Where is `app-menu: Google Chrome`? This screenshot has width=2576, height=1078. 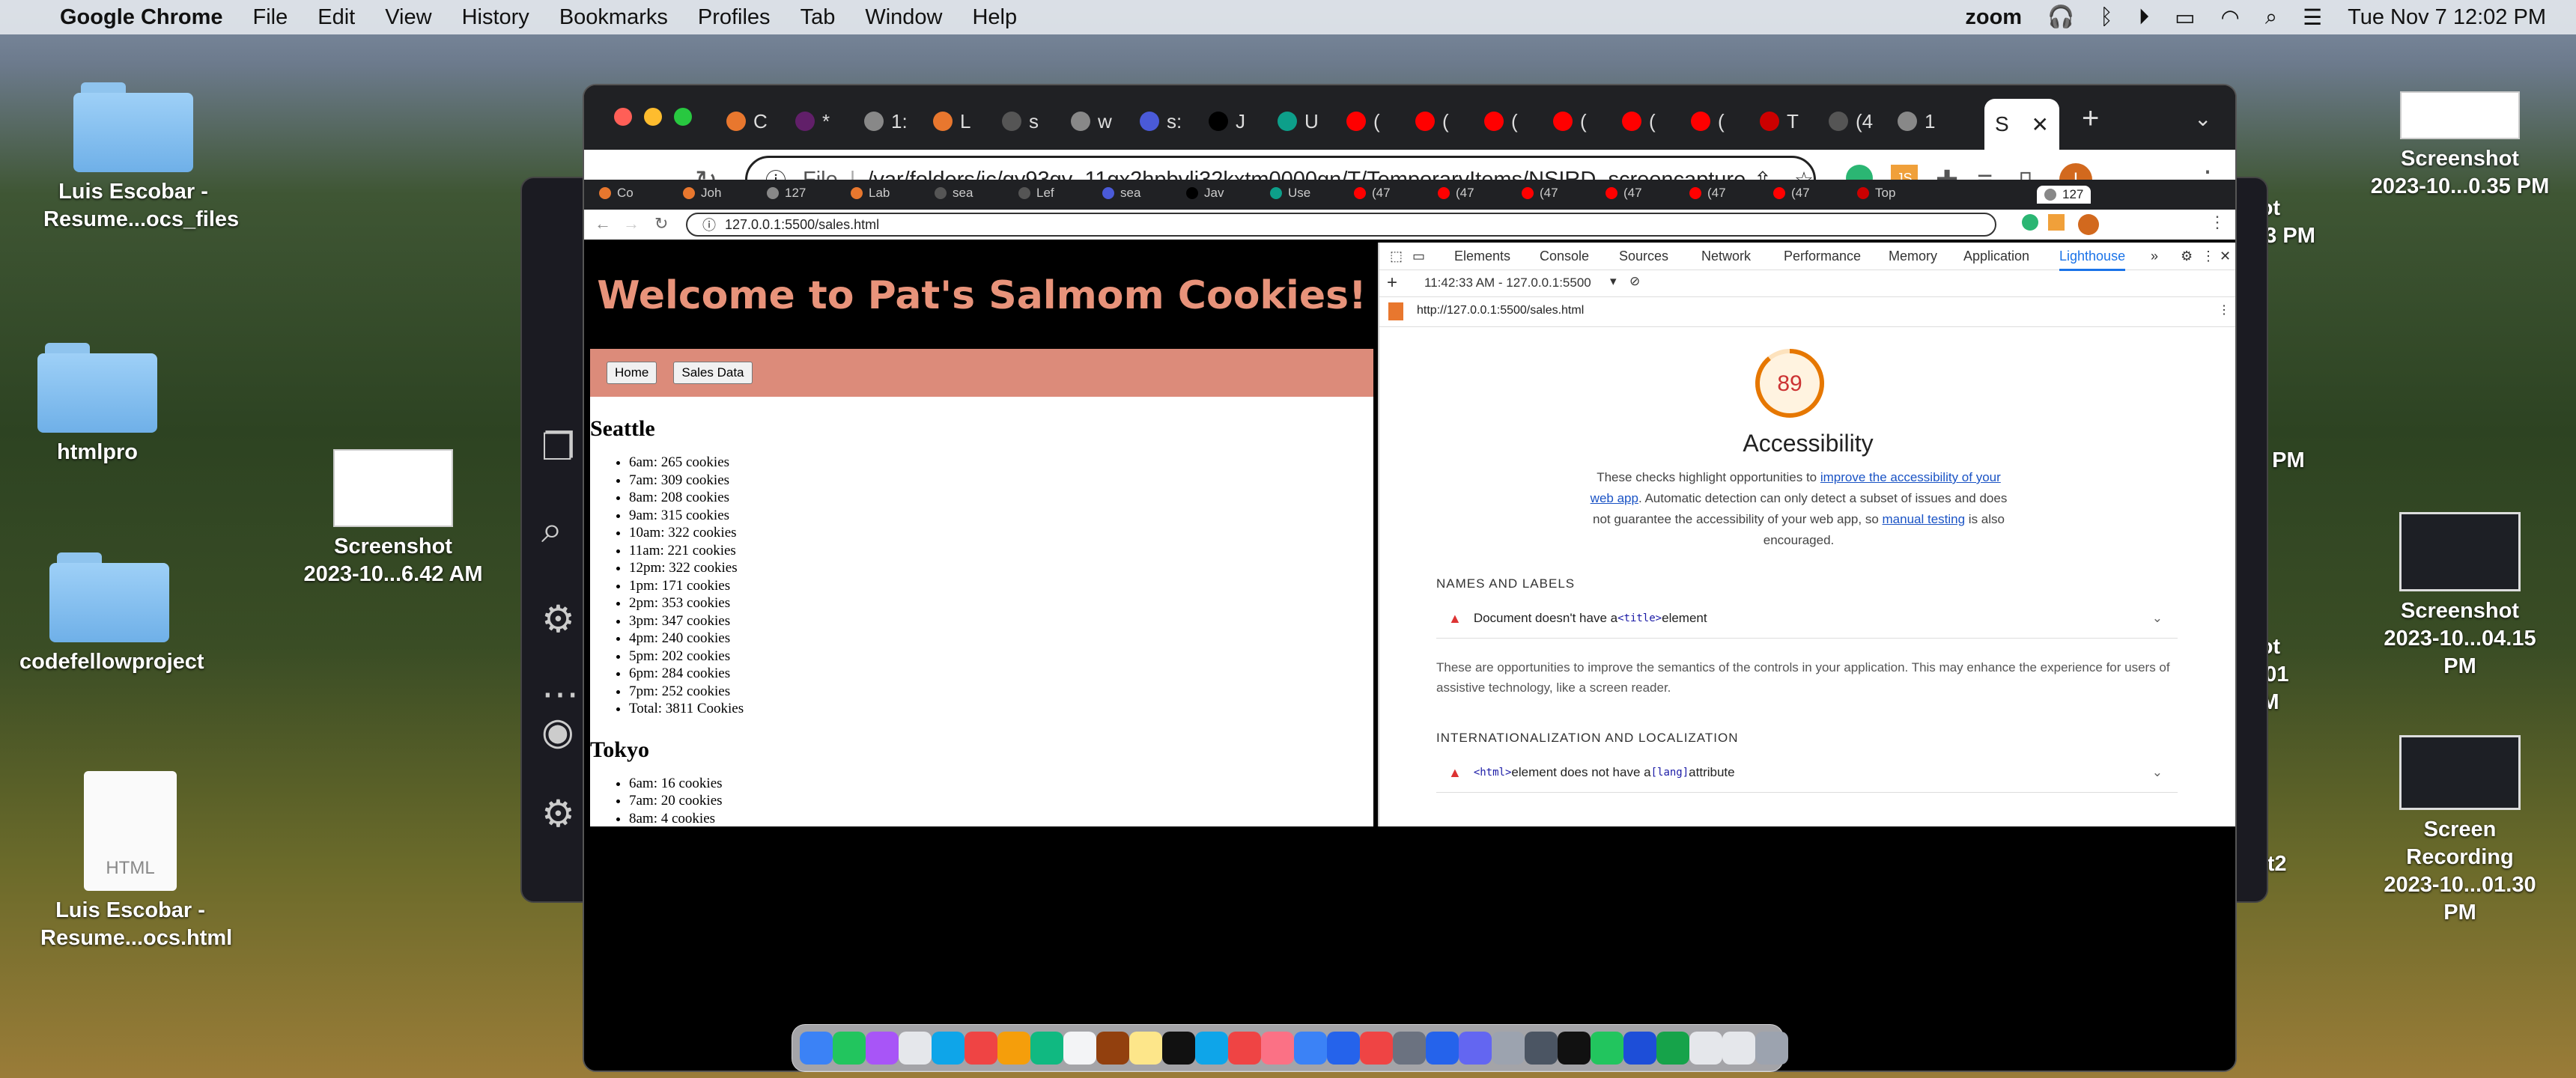 app-menu: Google Chrome is located at coordinates (141, 17).